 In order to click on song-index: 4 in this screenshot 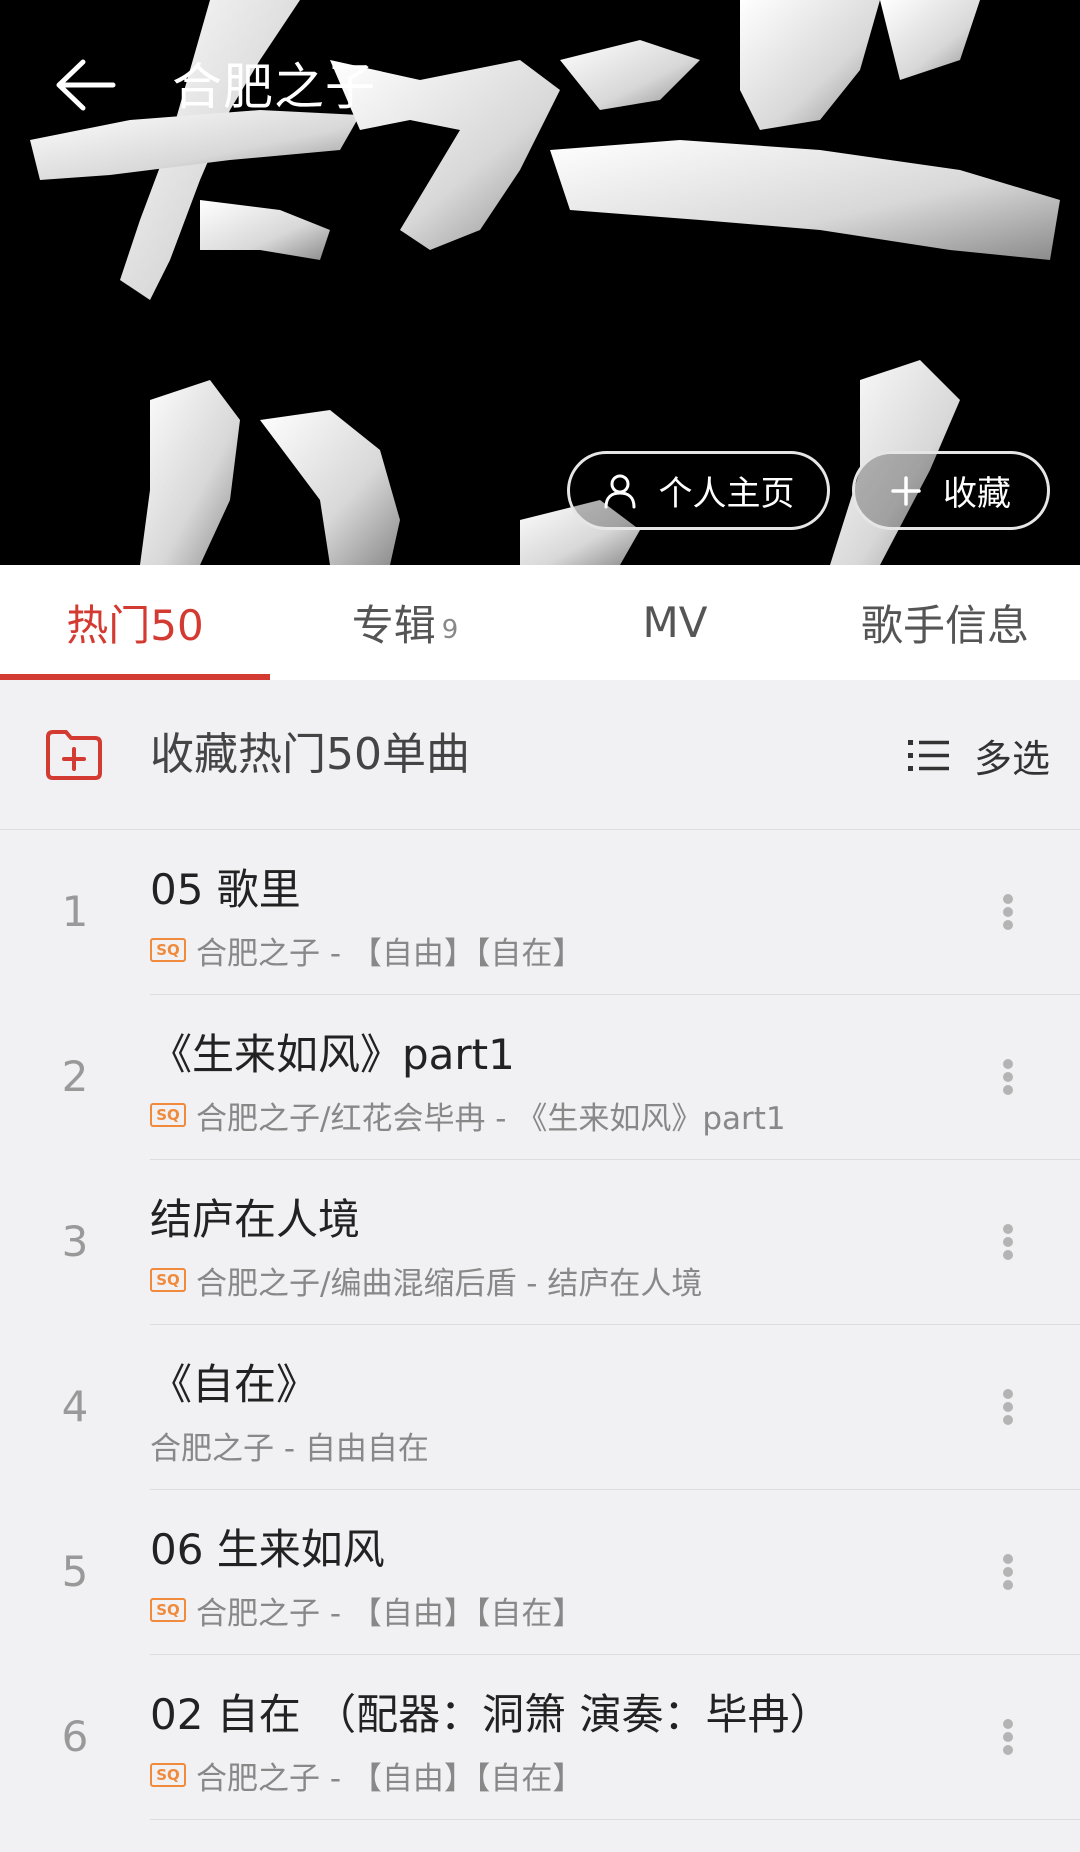, I will do `click(75, 1406)`.